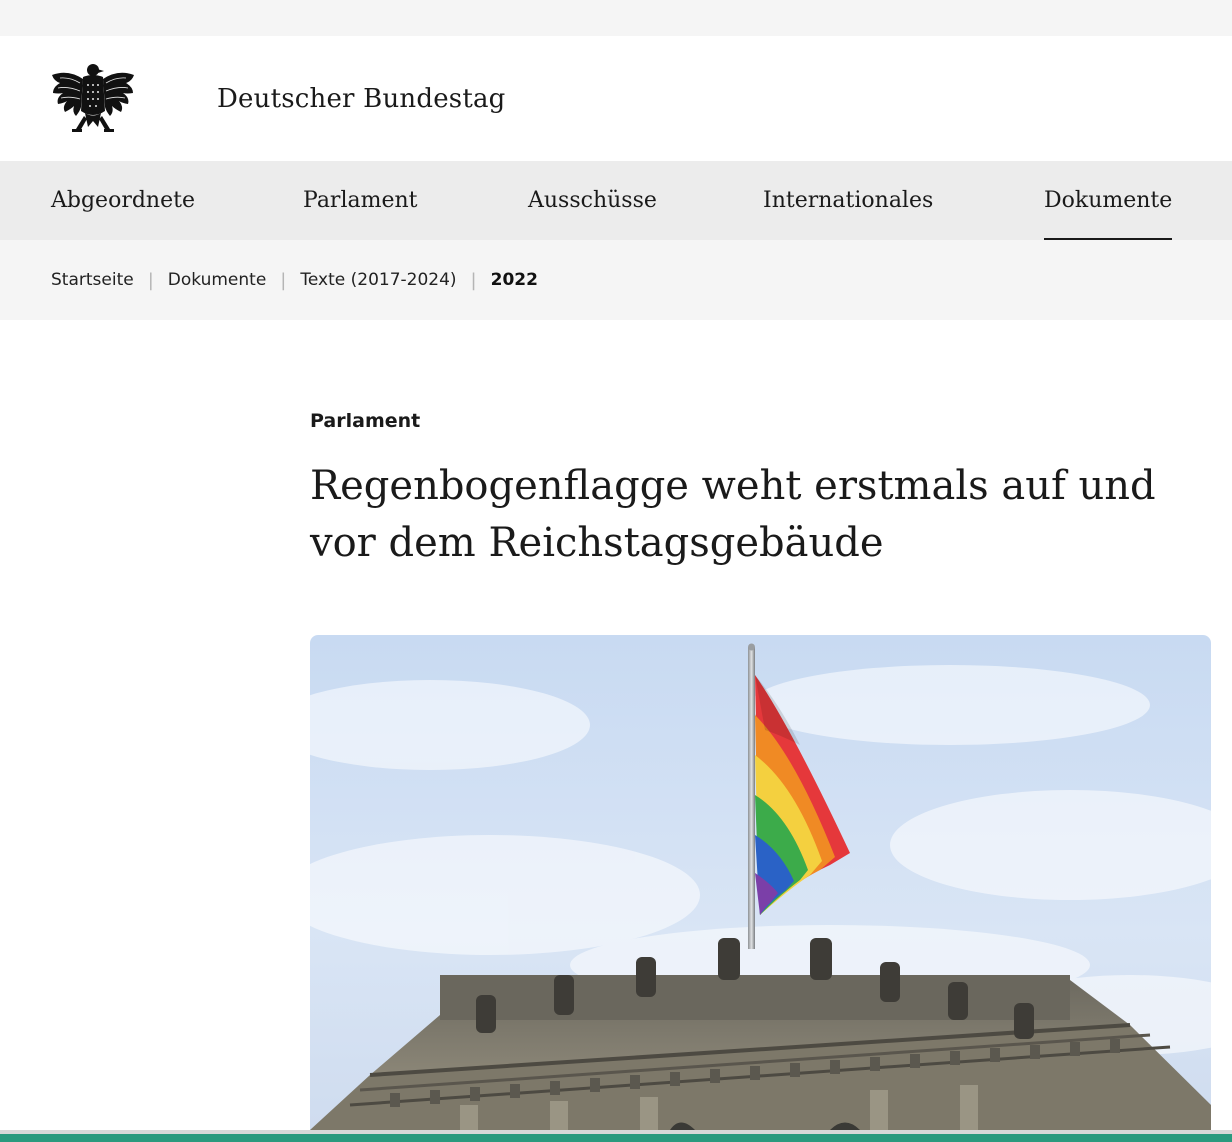 The width and height of the screenshot is (1232, 1142). I want to click on accent-bottom-bar, so click(616, 1138).